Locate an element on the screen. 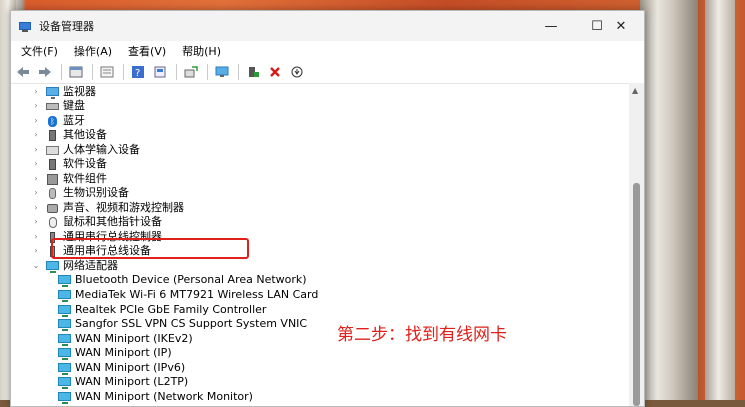  category-label: 鼠标和其他指针设备 is located at coordinates (112, 221).